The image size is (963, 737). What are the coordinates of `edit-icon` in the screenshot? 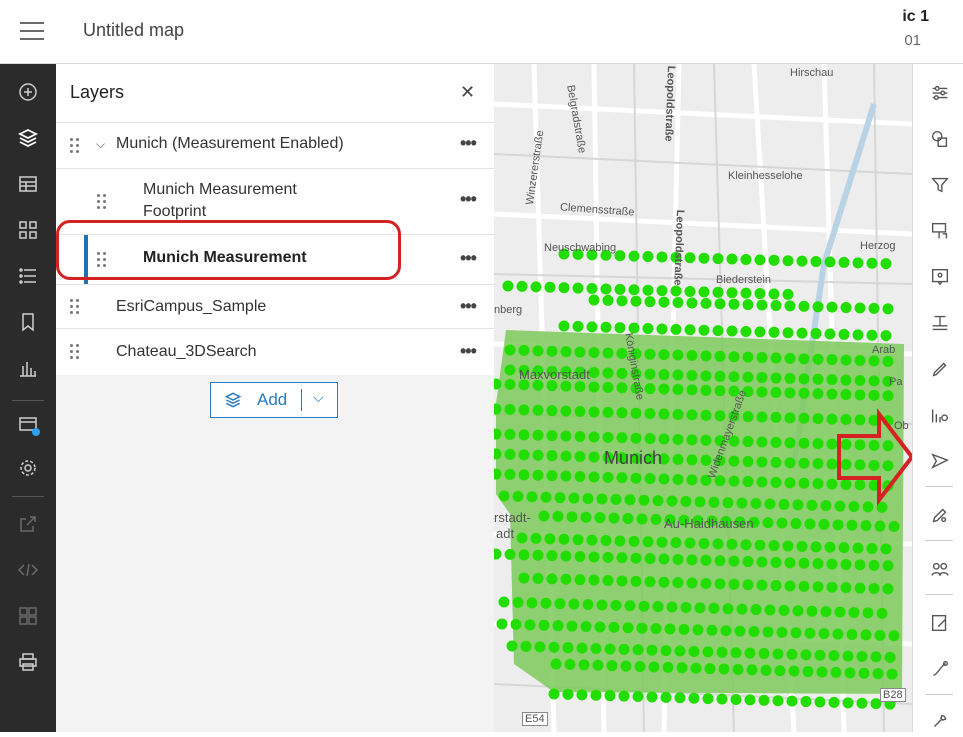 It's located at (940, 369).